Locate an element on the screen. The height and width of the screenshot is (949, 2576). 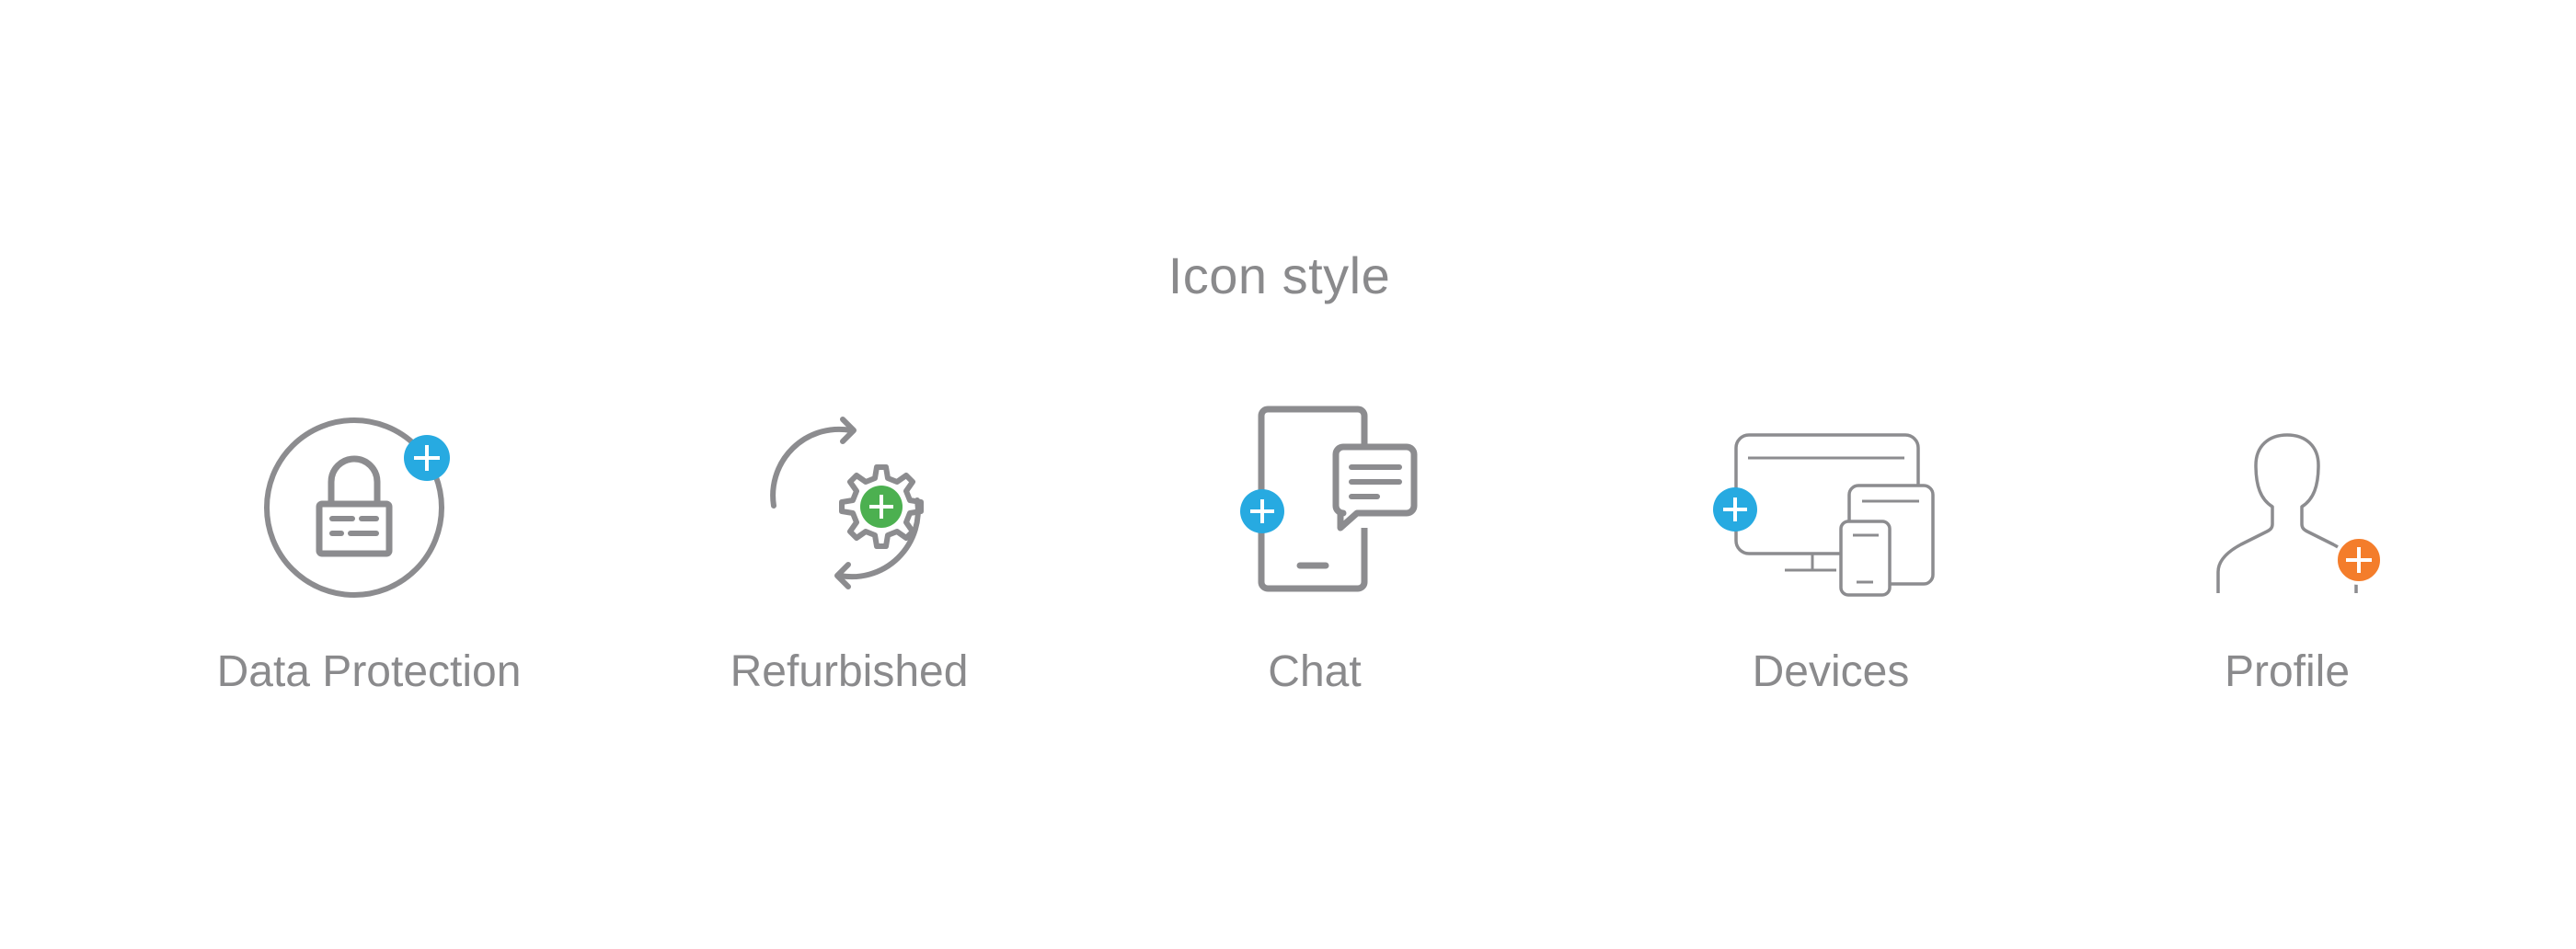
phone-icon is located at coordinates (1865, 558).